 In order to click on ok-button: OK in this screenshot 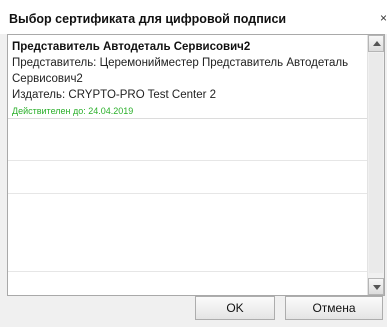, I will do `click(235, 308)`.